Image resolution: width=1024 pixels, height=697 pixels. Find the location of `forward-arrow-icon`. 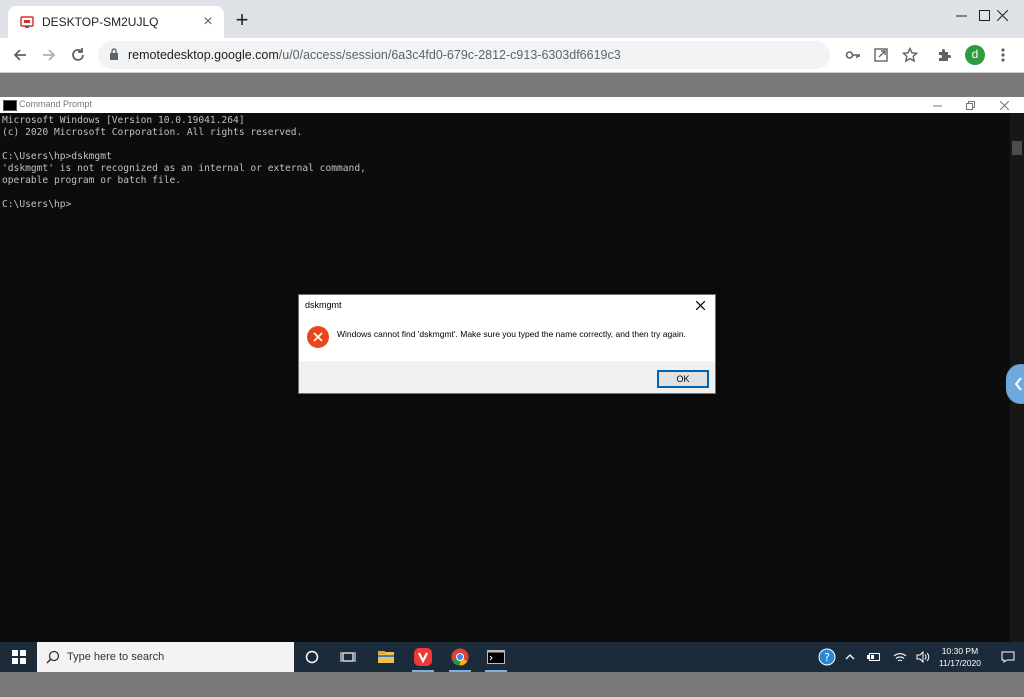

forward-arrow-icon is located at coordinates (49, 55).